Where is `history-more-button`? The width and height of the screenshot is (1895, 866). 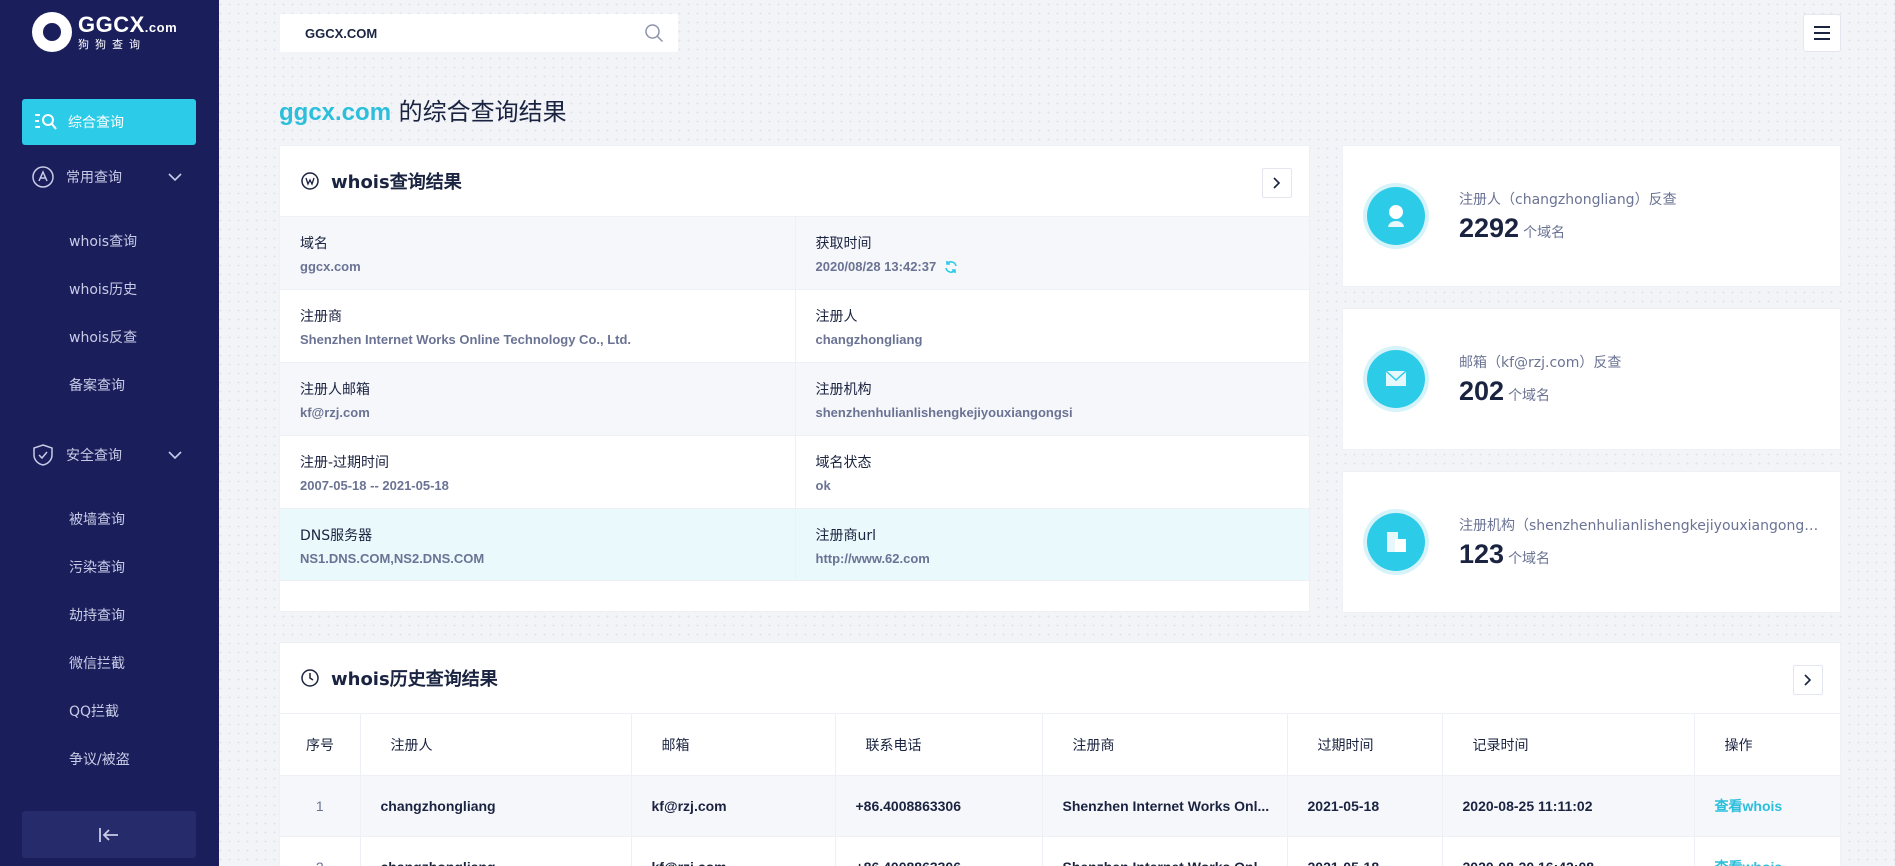
history-more-button is located at coordinates (1808, 680).